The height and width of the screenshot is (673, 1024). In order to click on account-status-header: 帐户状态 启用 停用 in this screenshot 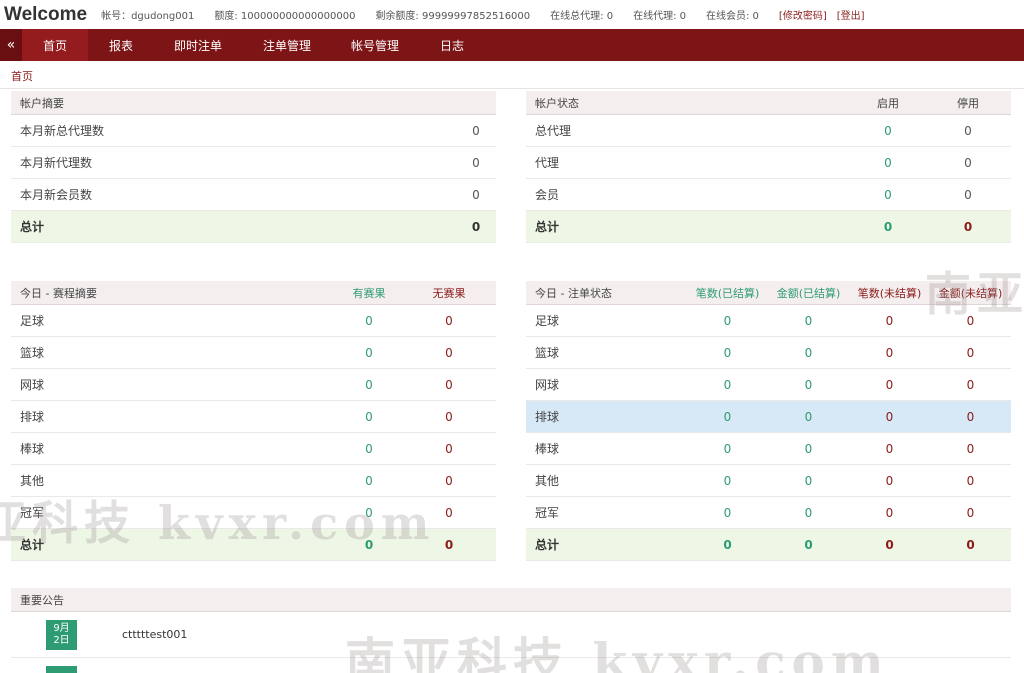, I will do `click(768, 103)`.